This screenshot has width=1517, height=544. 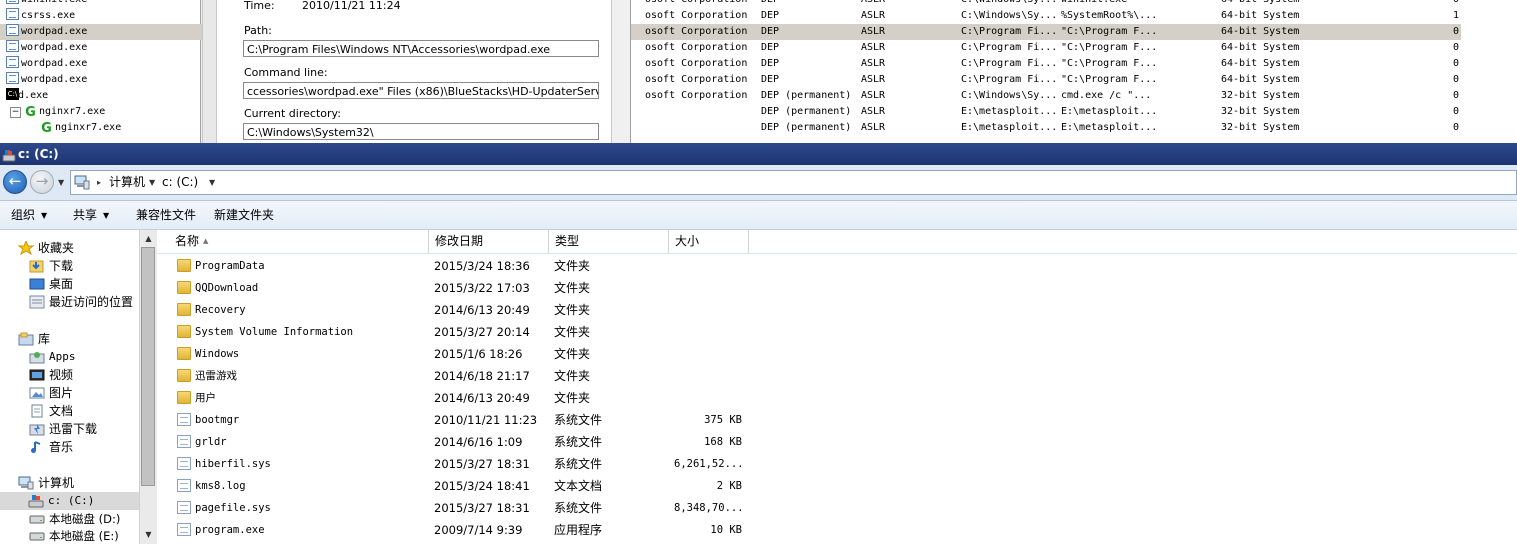 I want to click on scroll-up-icon: ▲, so click(x=148, y=238).